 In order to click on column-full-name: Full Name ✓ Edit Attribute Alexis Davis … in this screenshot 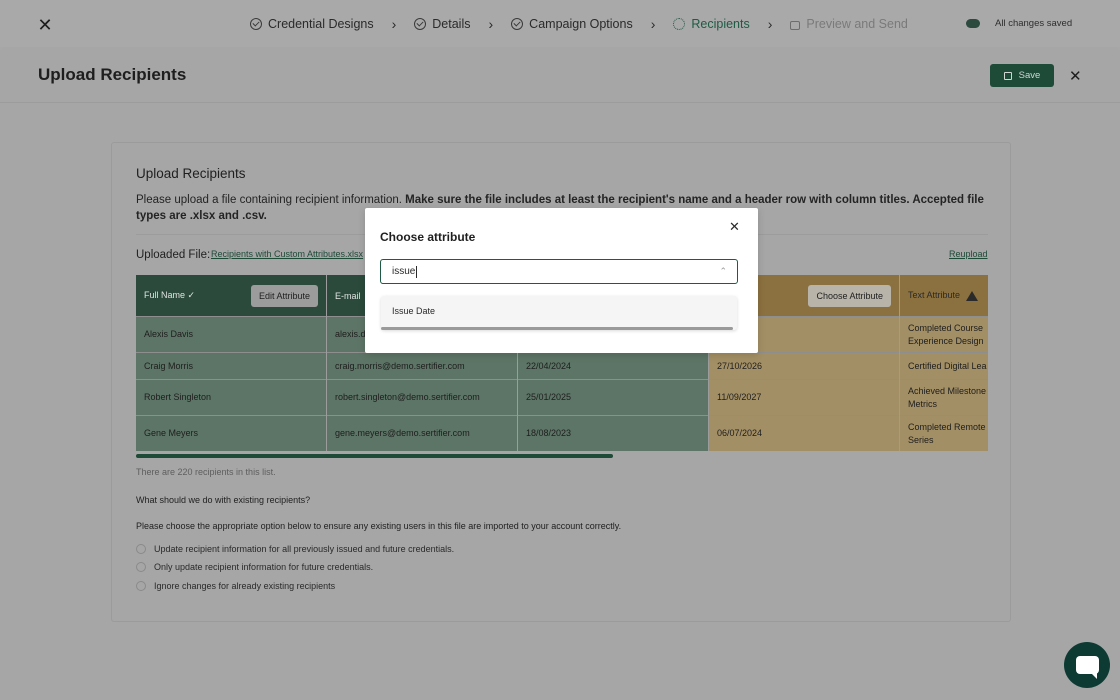, I will do `click(231, 363)`.